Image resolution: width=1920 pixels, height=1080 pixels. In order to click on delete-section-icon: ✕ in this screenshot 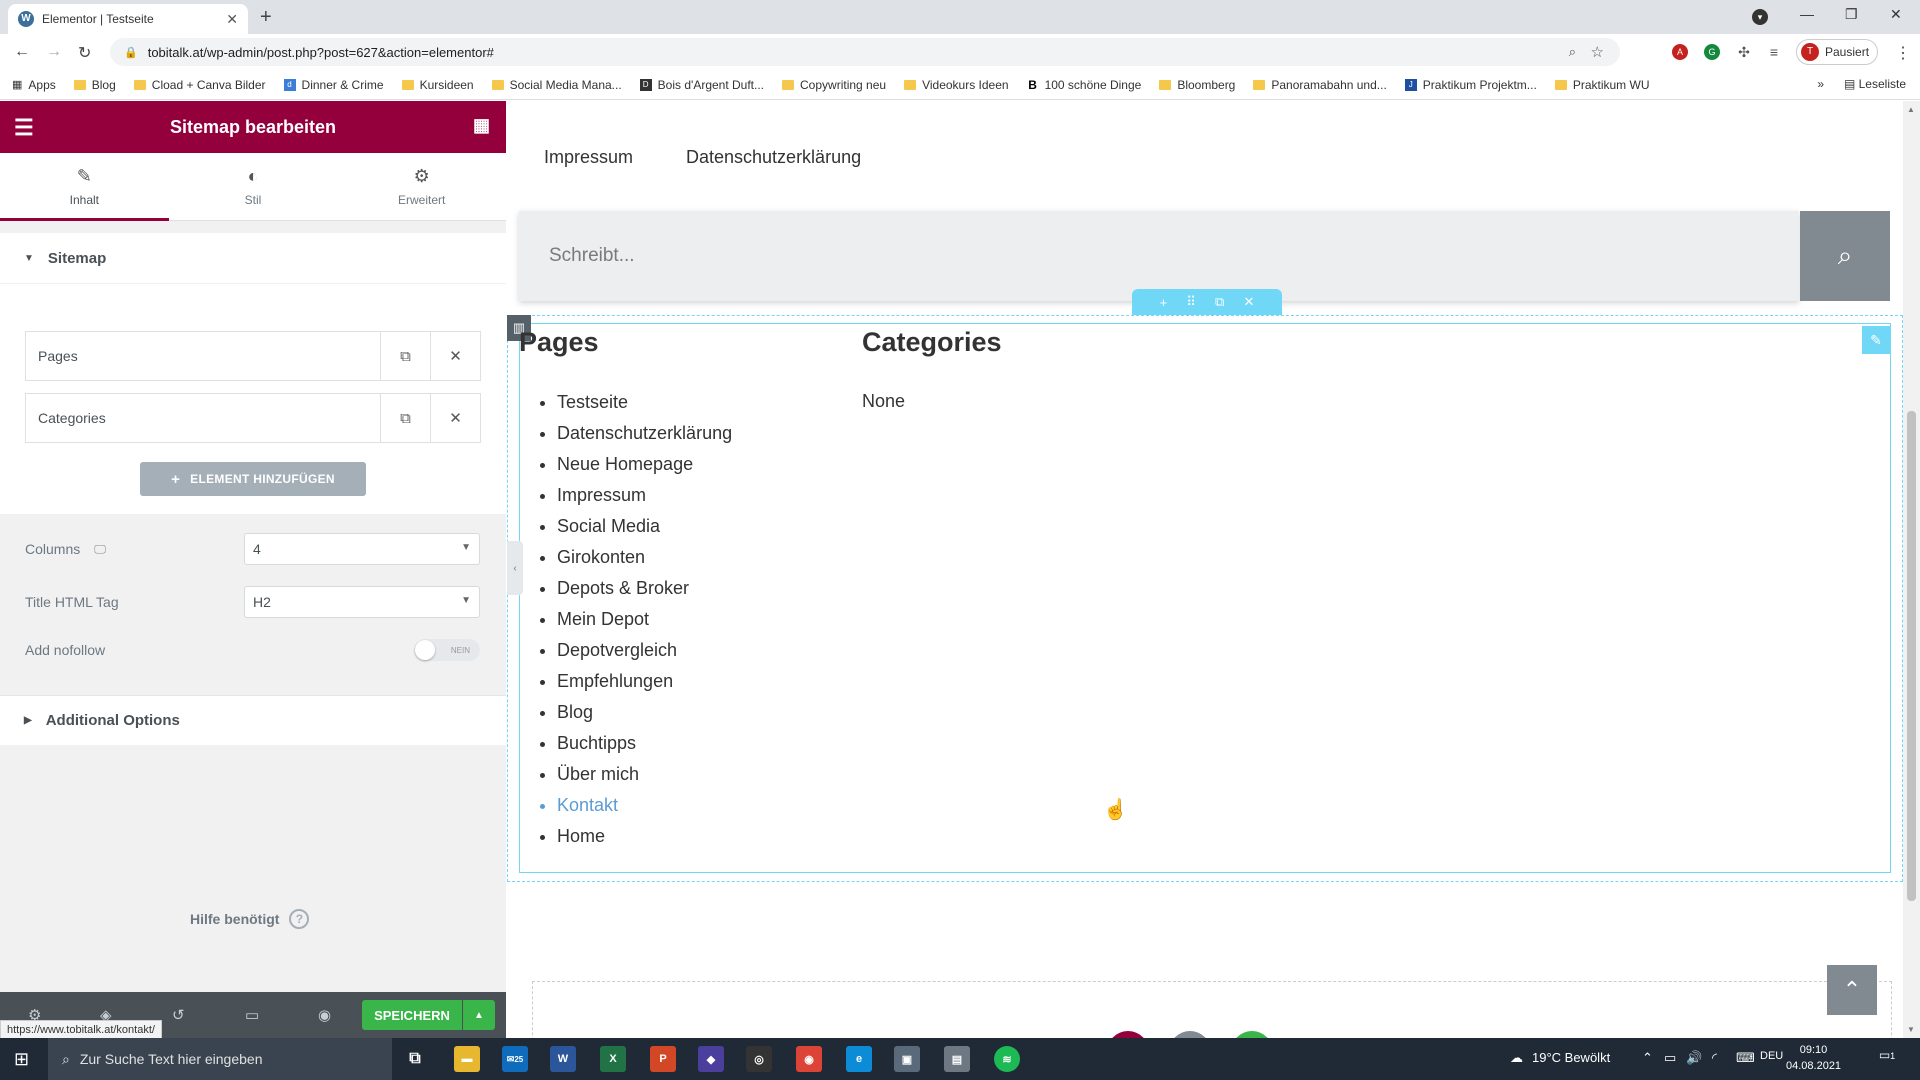, I will do `click(1248, 302)`.